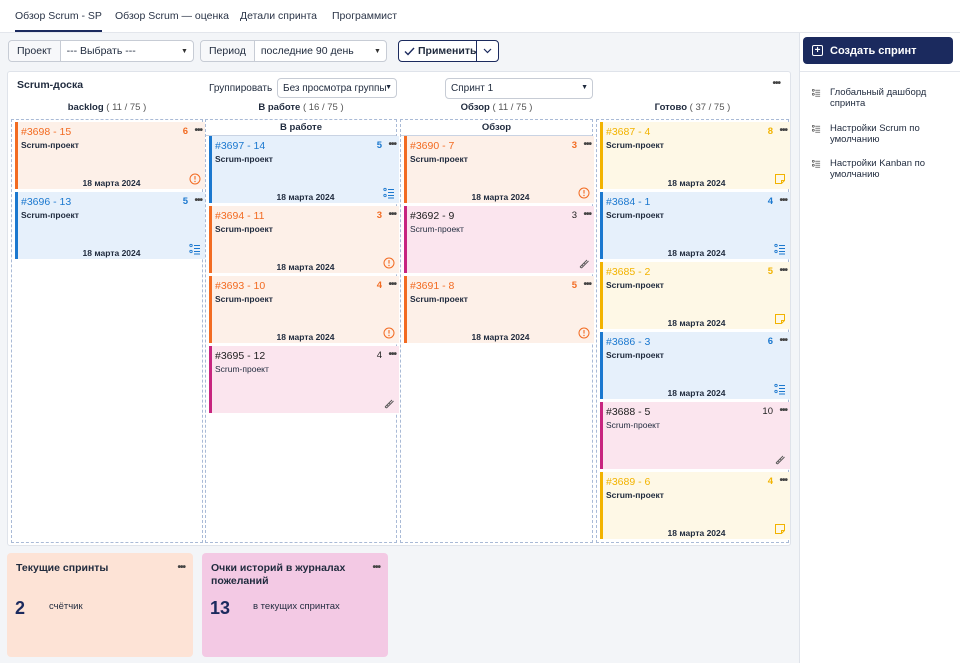 The image size is (960, 663). What do you see at coordinates (432, 286) in the screenshot?
I see `card-id: #3691 - 8` at bounding box center [432, 286].